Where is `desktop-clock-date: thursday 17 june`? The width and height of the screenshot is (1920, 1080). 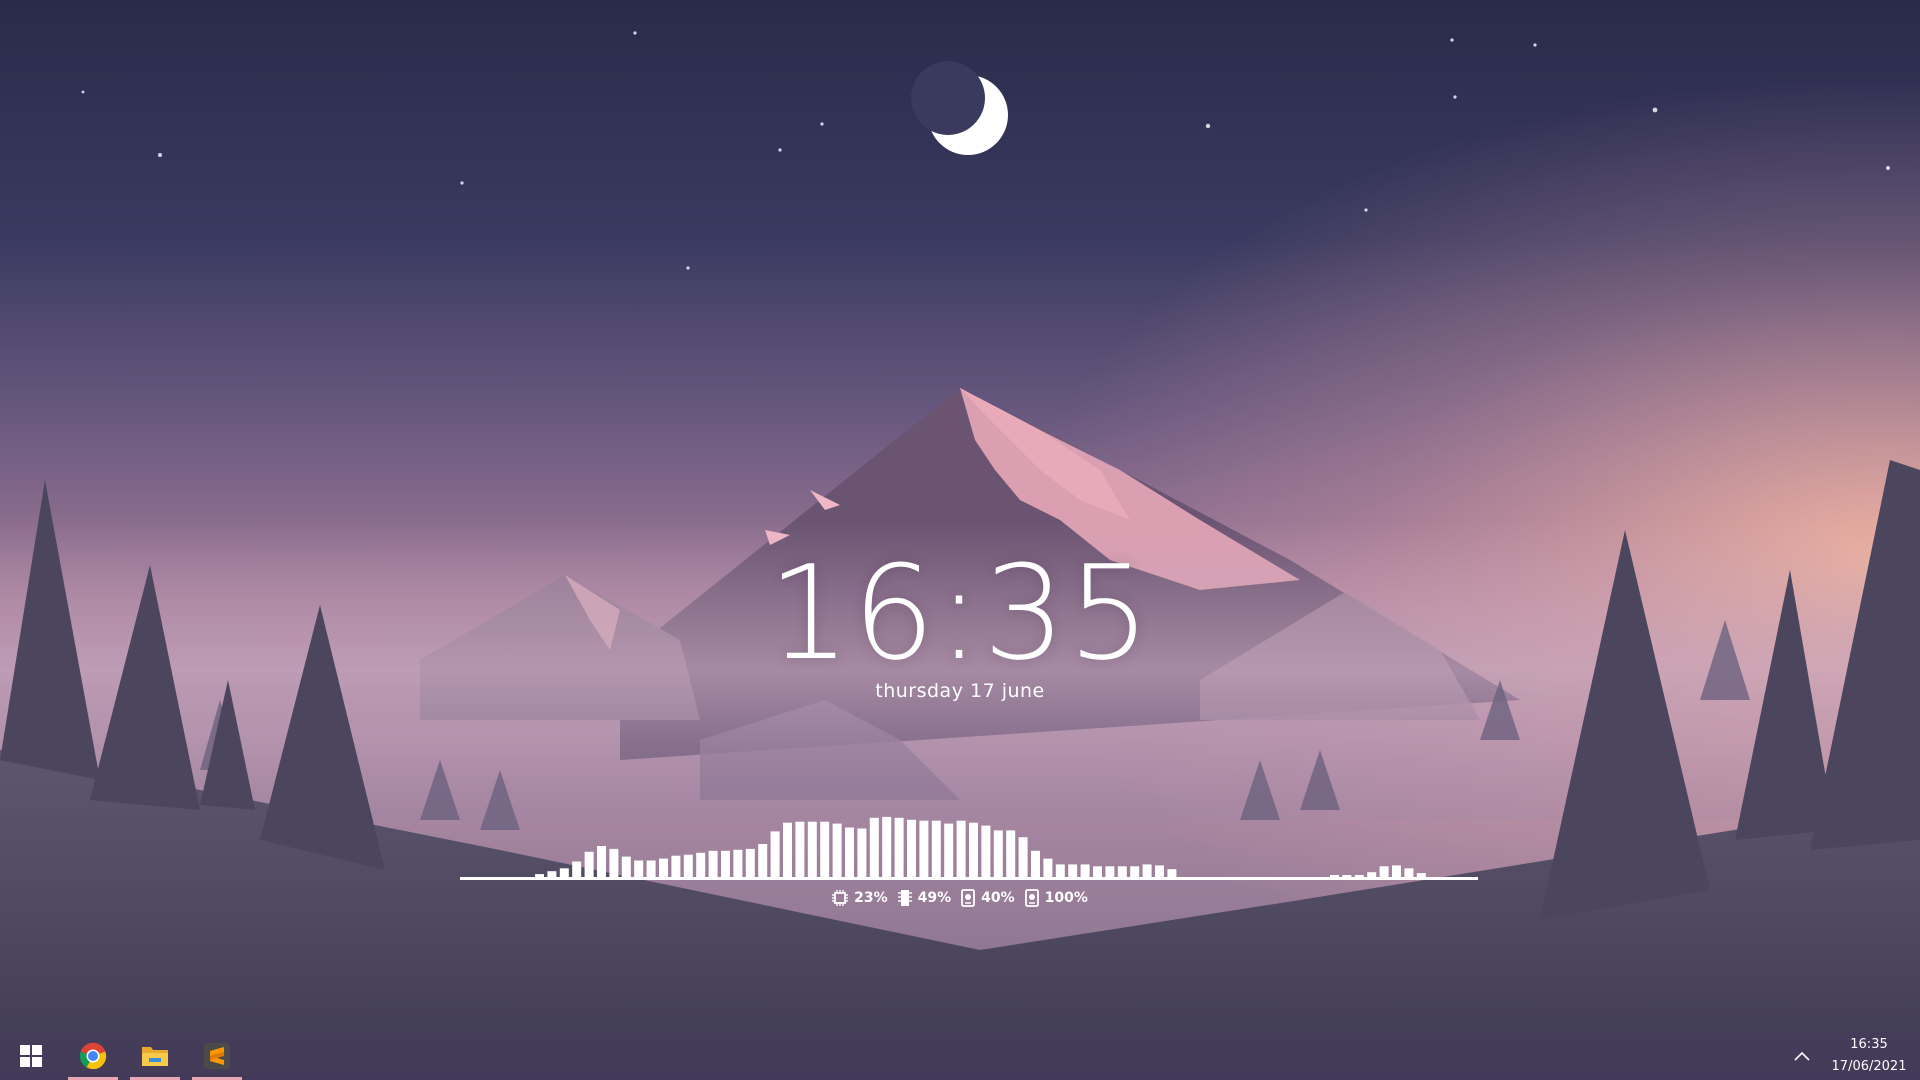
desktop-clock-date: thursday 17 june is located at coordinates (960, 691).